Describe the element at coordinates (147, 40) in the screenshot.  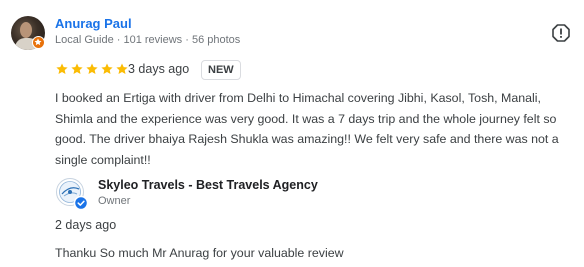
I see `reviewer-meta: Local Guide · 101 reviews · 56 photos` at that location.